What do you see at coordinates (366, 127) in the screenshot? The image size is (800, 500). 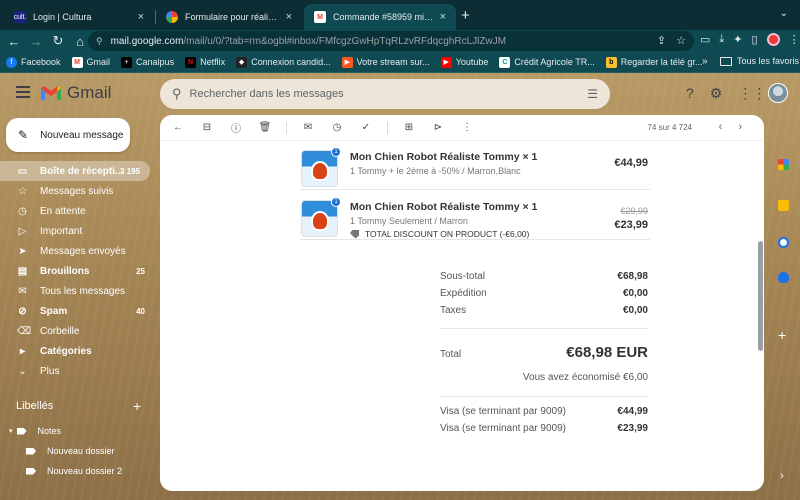 I see `add-task-icon: ✓` at bounding box center [366, 127].